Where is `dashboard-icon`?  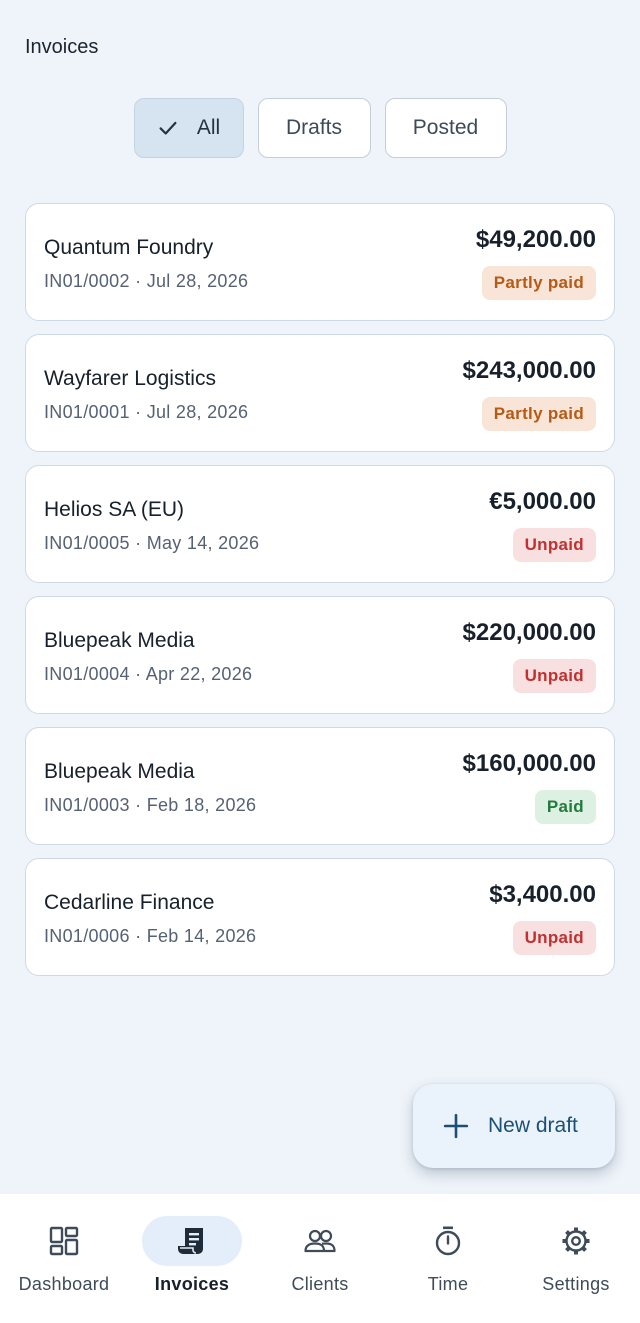 dashboard-icon is located at coordinates (64, 1241).